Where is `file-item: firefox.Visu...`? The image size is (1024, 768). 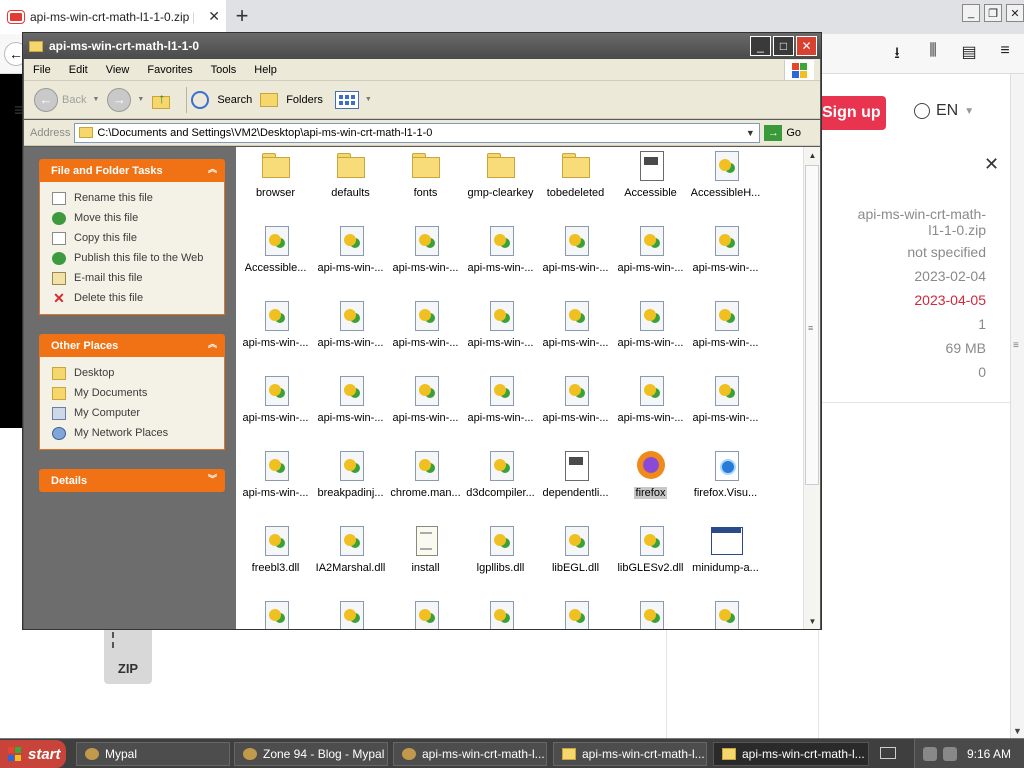
file-item: firefox.Visu... is located at coordinates (725, 486).